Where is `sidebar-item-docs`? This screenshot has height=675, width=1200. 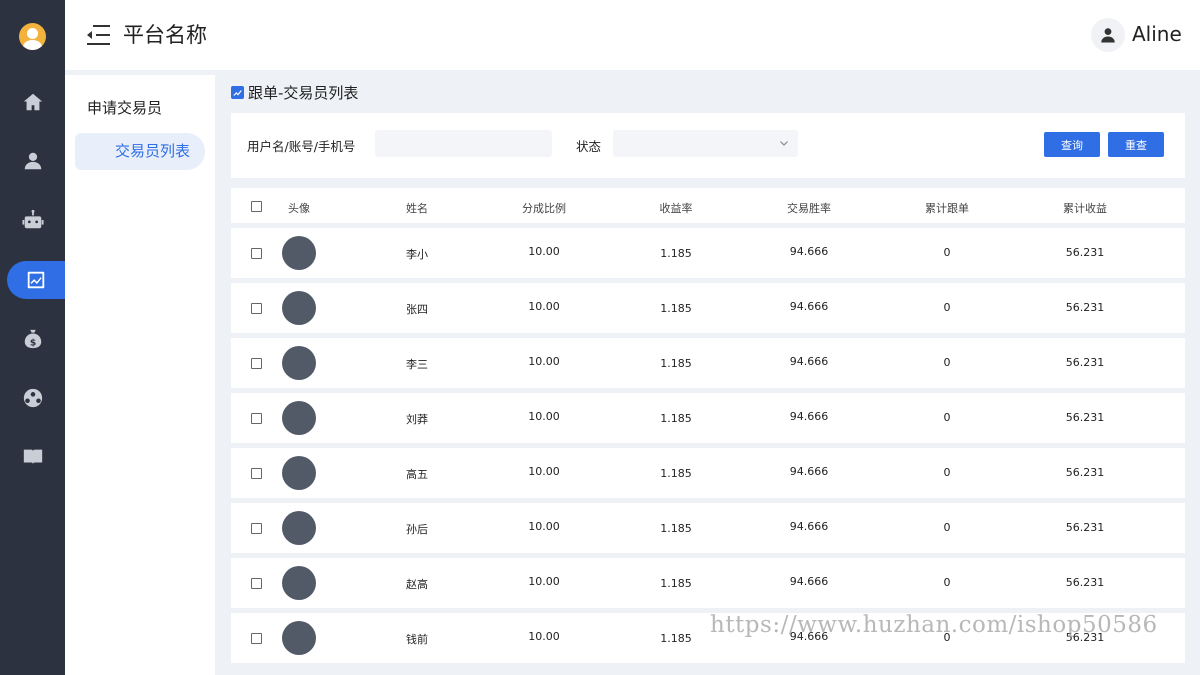
sidebar-item-docs is located at coordinates (32, 457).